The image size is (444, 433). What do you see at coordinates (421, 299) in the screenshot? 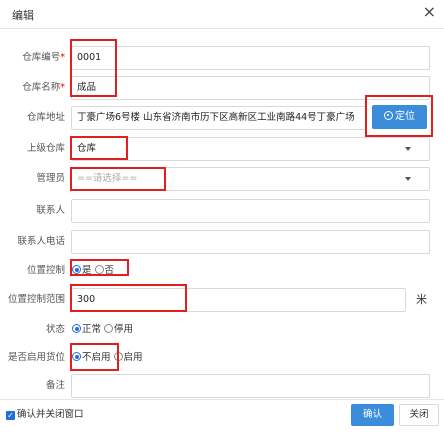
I see `unit-label: 米` at bounding box center [421, 299].